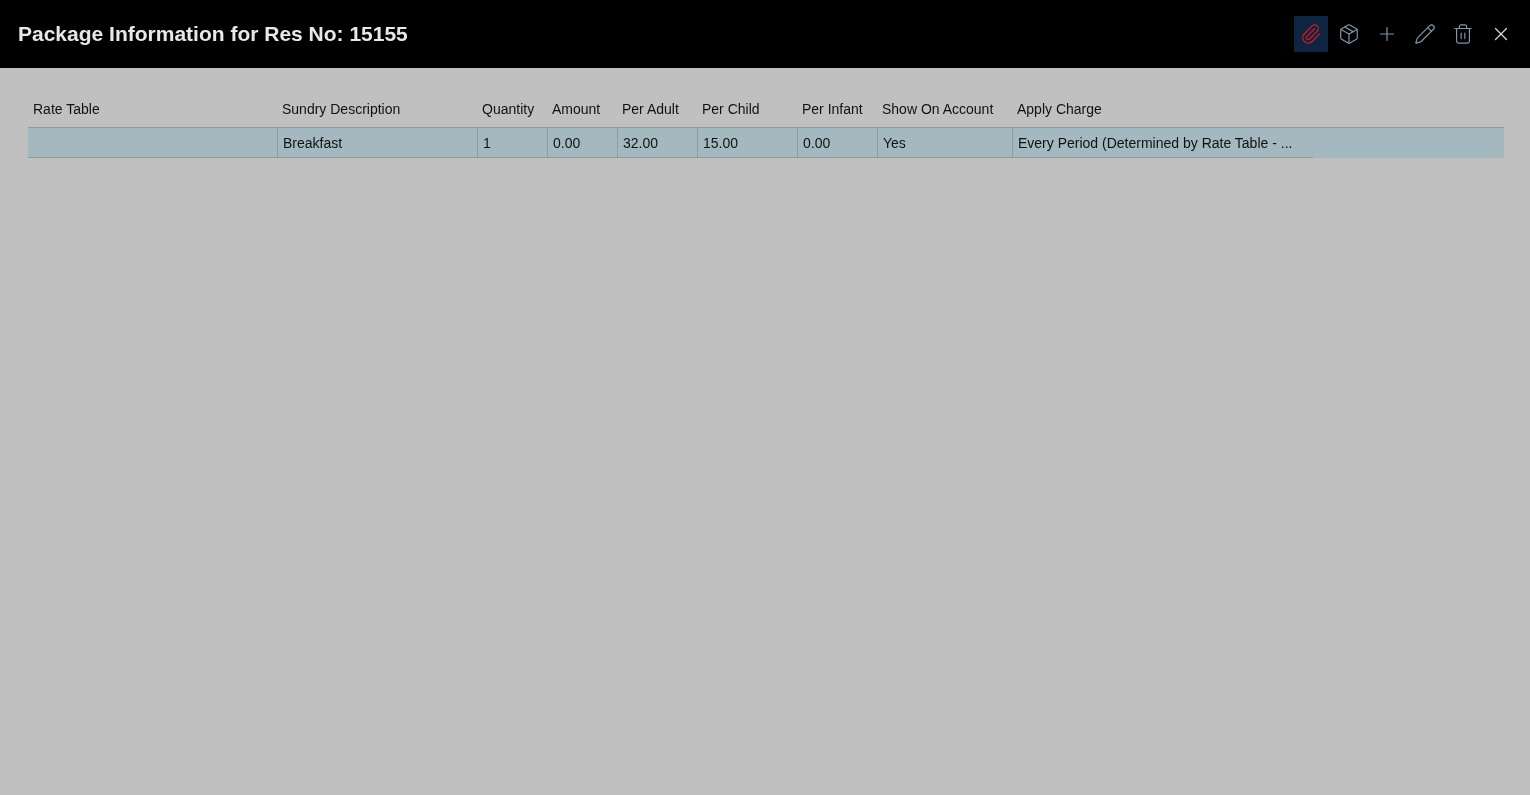  What do you see at coordinates (938, 109) in the screenshot?
I see `column-header: Show On Account` at bounding box center [938, 109].